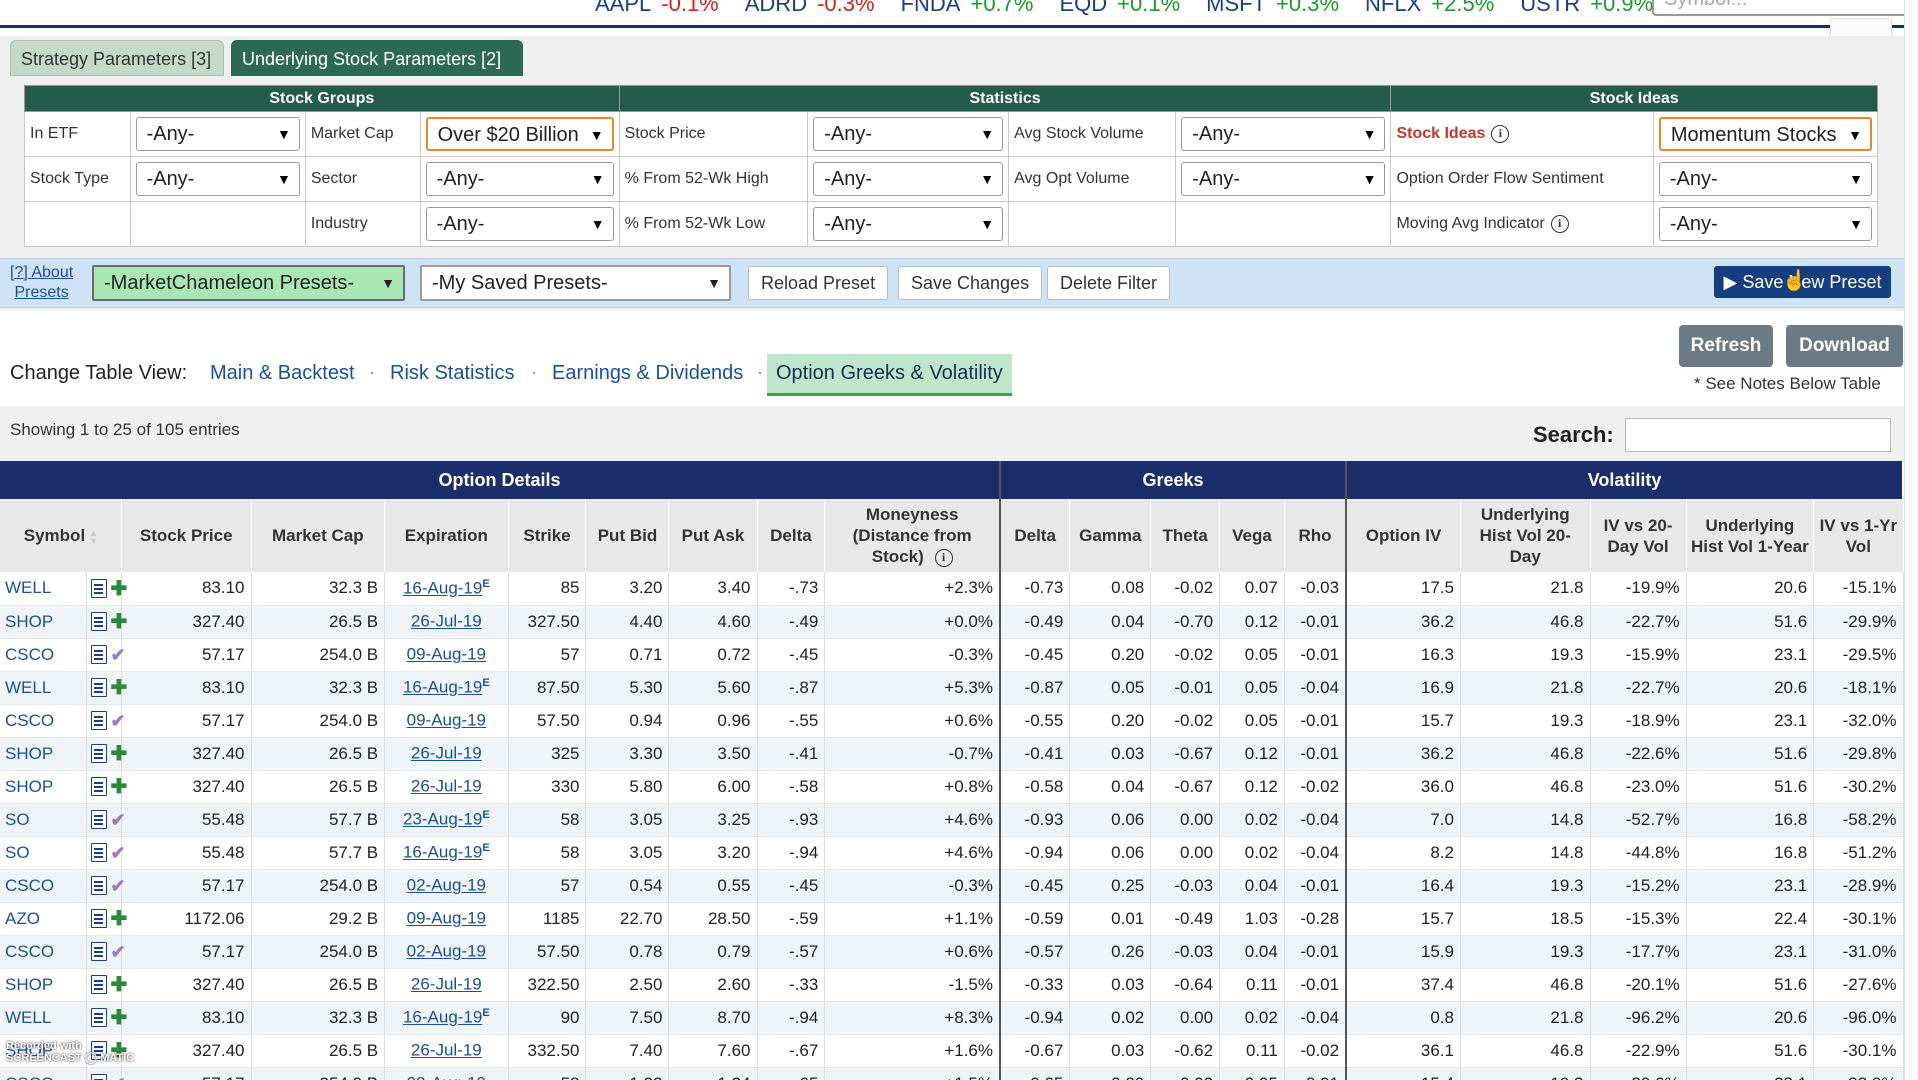 The width and height of the screenshot is (1918, 1080). What do you see at coordinates (377, 58) in the screenshot?
I see `tab-underlying-stock-parameters: Underlying Stock Parameters [2]` at bounding box center [377, 58].